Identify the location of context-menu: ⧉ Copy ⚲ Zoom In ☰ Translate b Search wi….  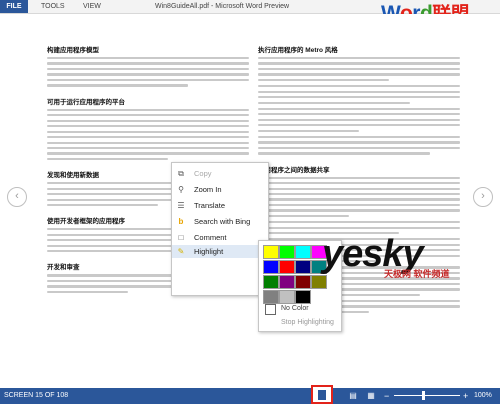
(220, 229).